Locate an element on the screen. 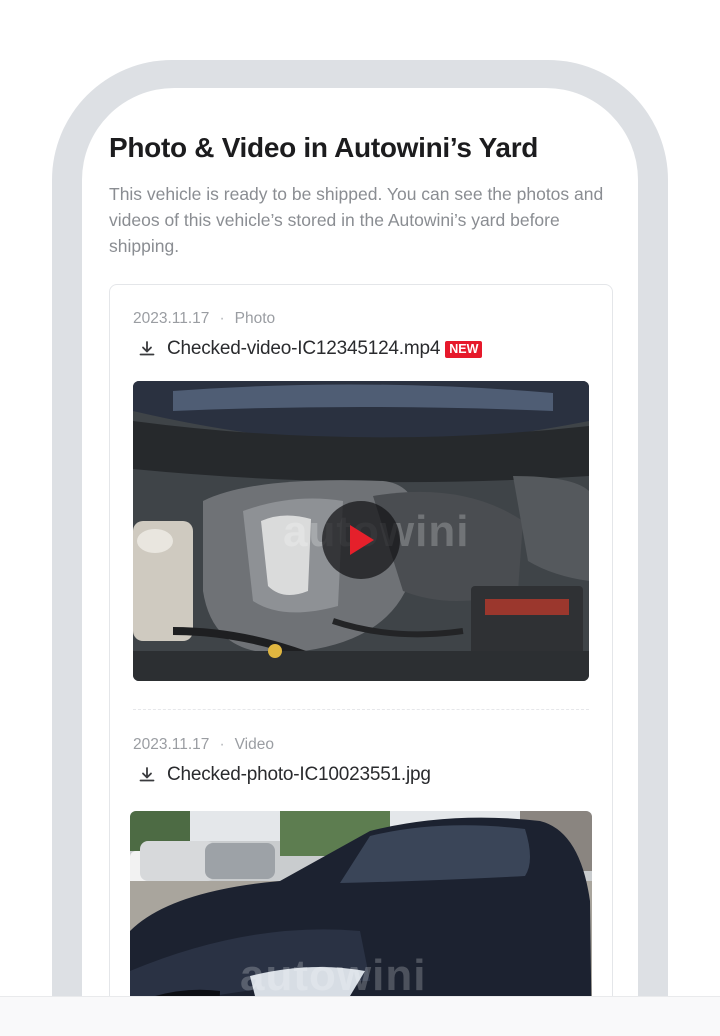  watermark: autowini is located at coordinates (333, 973).